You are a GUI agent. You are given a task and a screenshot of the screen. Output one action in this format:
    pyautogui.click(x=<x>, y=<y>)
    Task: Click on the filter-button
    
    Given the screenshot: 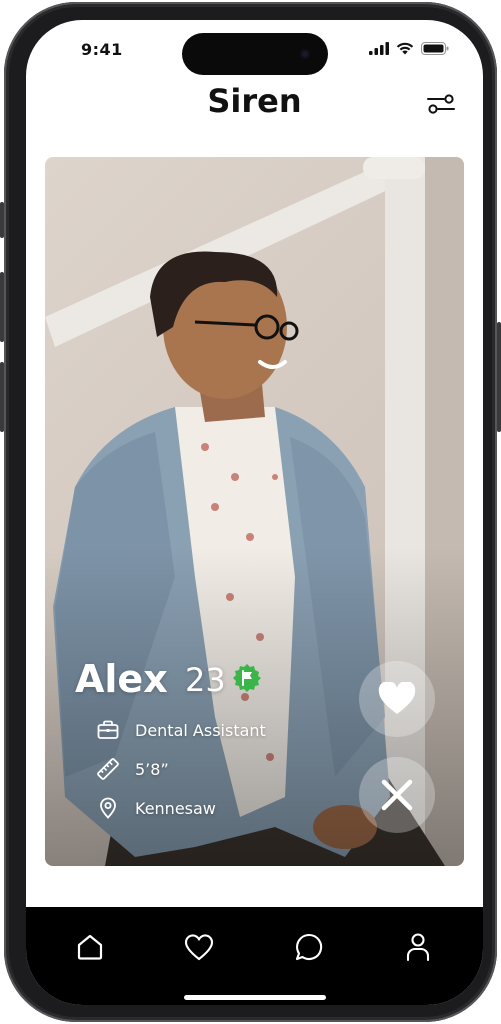 What is the action you would take?
    pyautogui.click(x=441, y=104)
    